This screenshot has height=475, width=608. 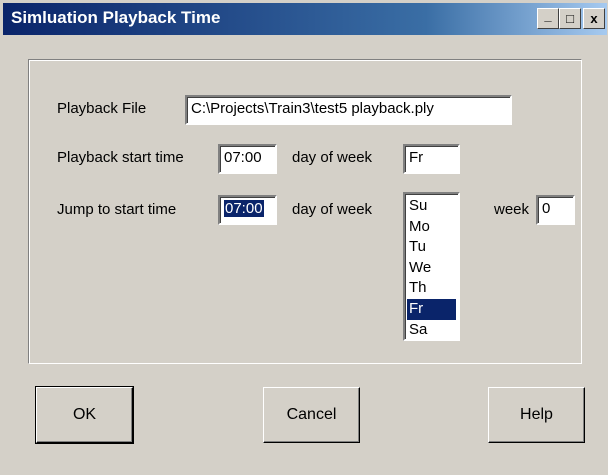 I want to click on cancel-button-label: Cancel, so click(x=311, y=414).